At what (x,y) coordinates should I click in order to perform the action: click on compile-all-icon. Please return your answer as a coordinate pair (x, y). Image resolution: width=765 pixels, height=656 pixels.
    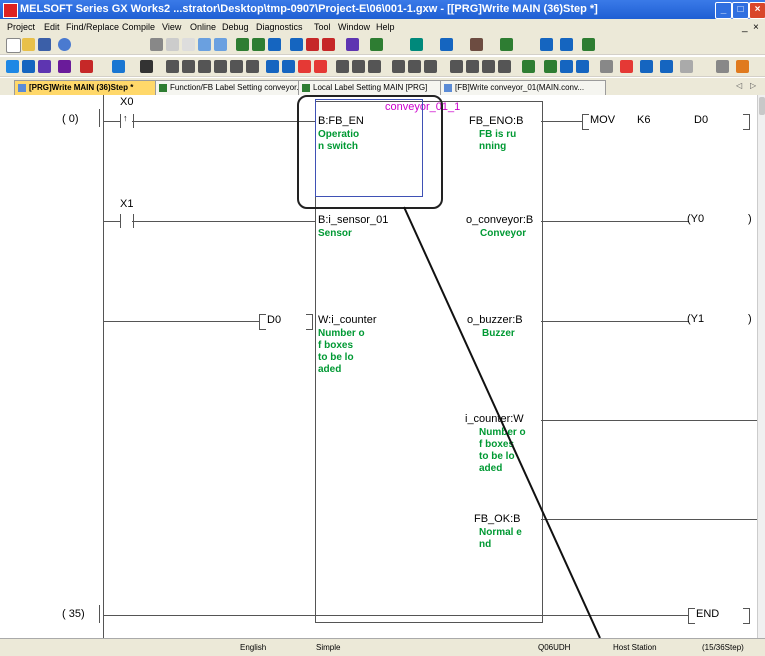
    Looking at the image, I should click on (258, 44).